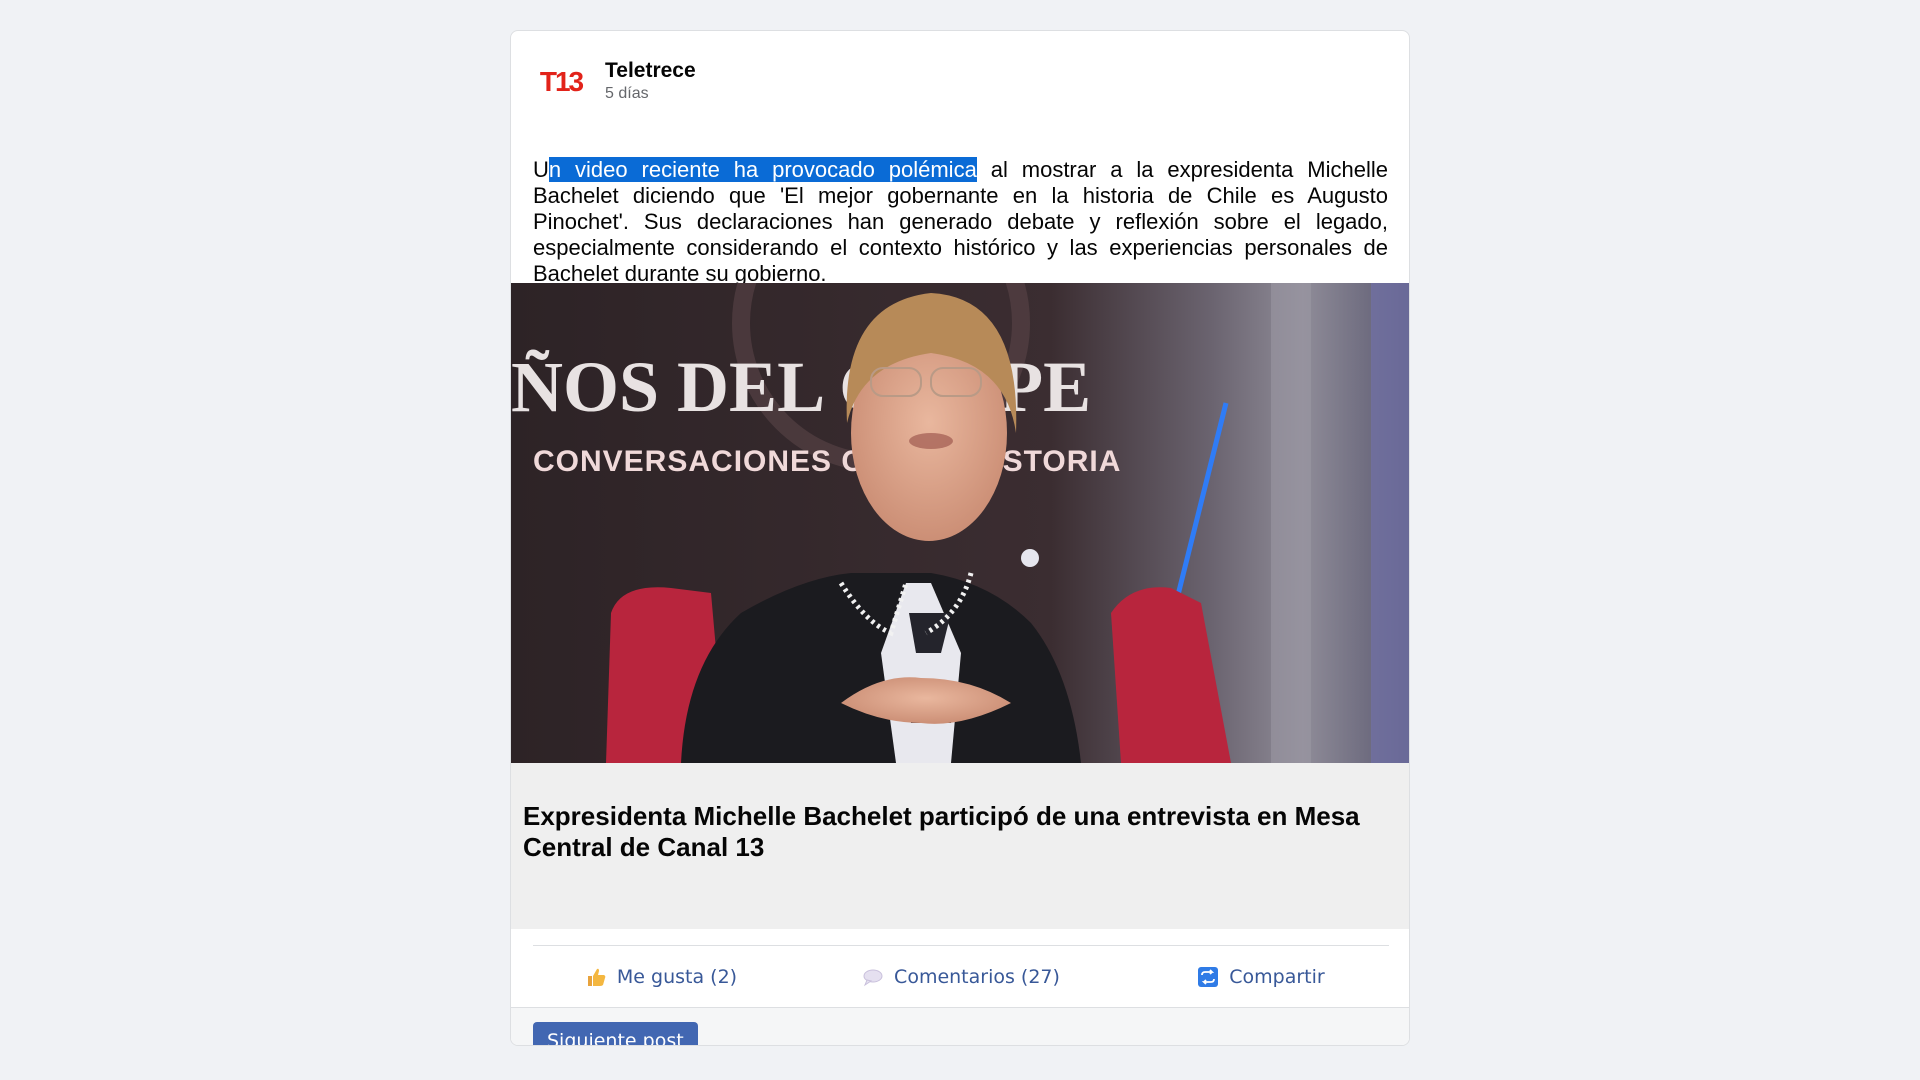 The height and width of the screenshot is (1080, 1920). Describe the element at coordinates (677, 977) in the screenshot. I see `like-label: Me gusta (2)` at that location.